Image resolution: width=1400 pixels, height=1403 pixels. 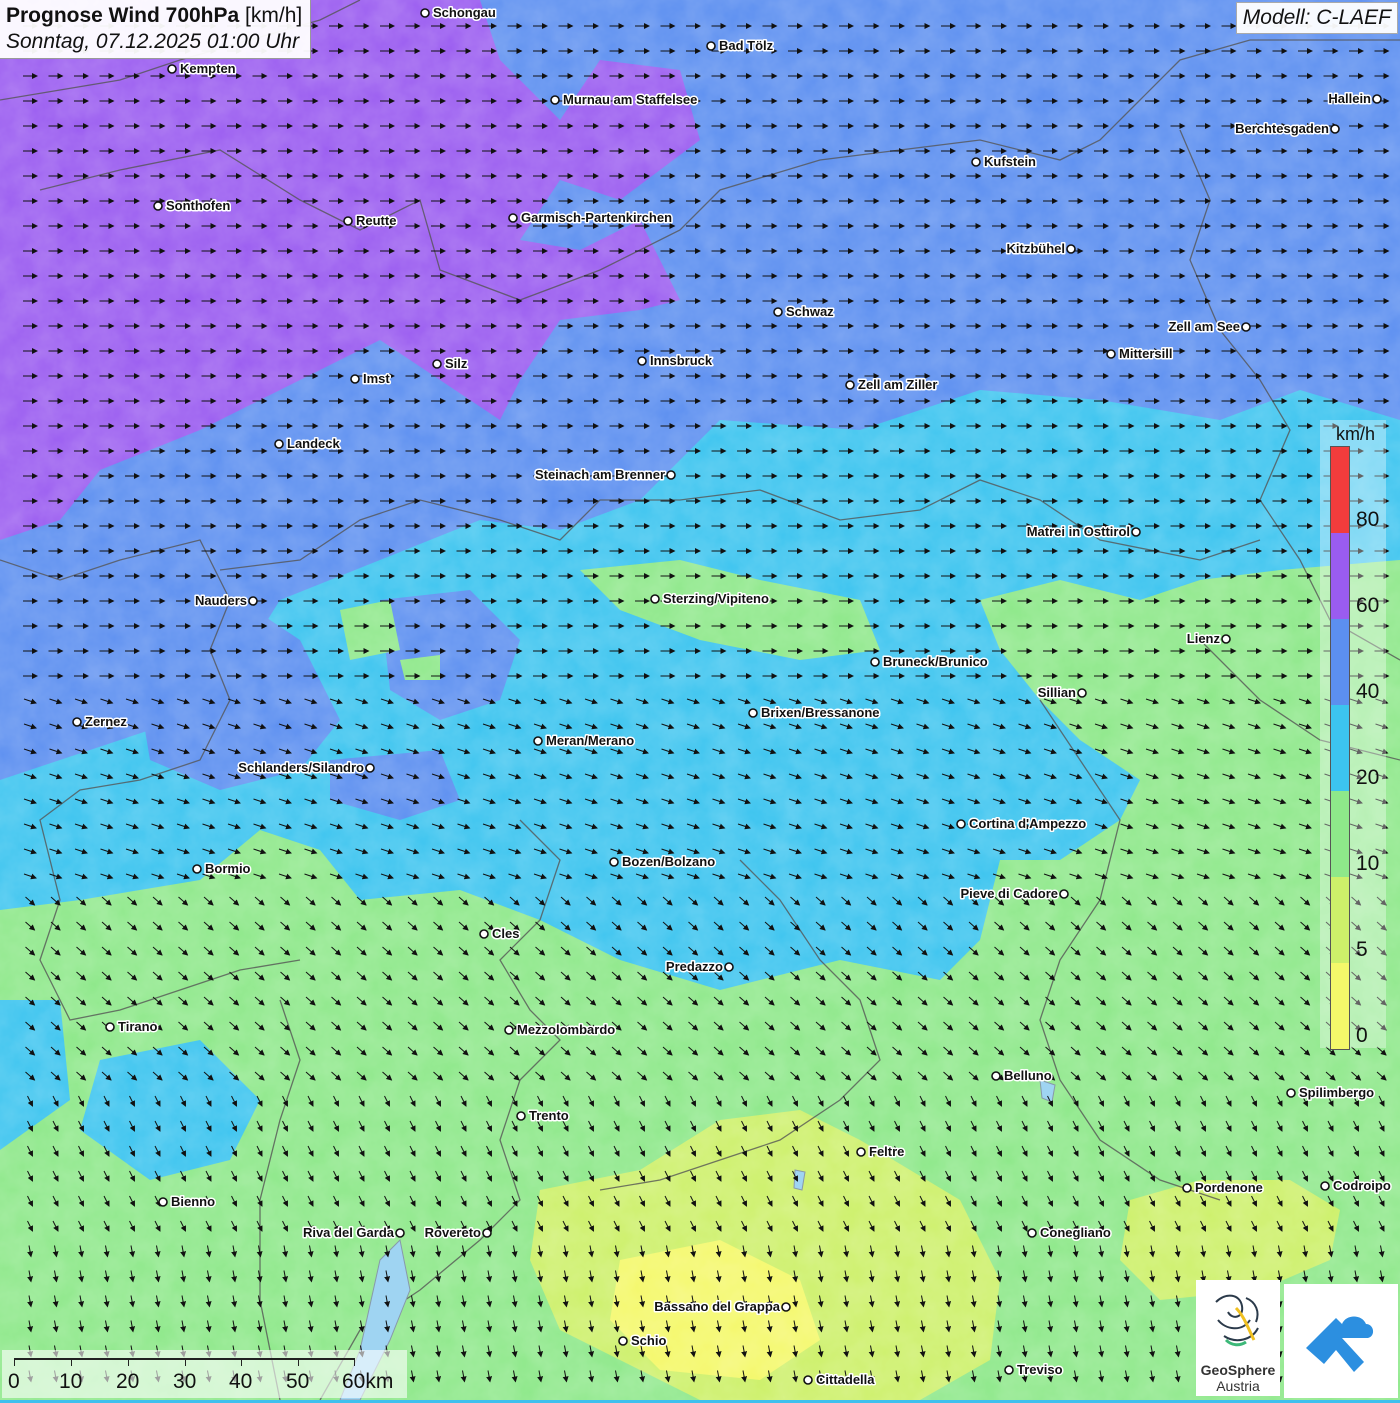 I want to click on city-marker: Zell am See, so click(x=1209, y=327).